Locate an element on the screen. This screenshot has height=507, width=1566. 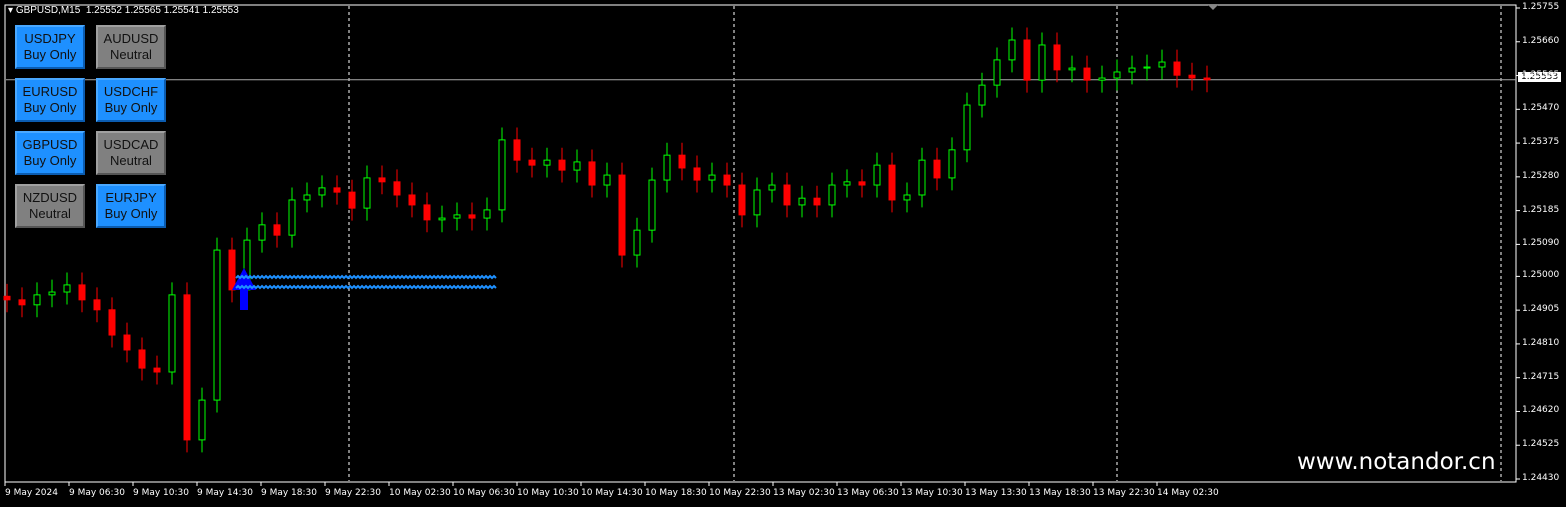
signal-button-usdcad: USDCAD Neutral is located at coordinates (131, 153).